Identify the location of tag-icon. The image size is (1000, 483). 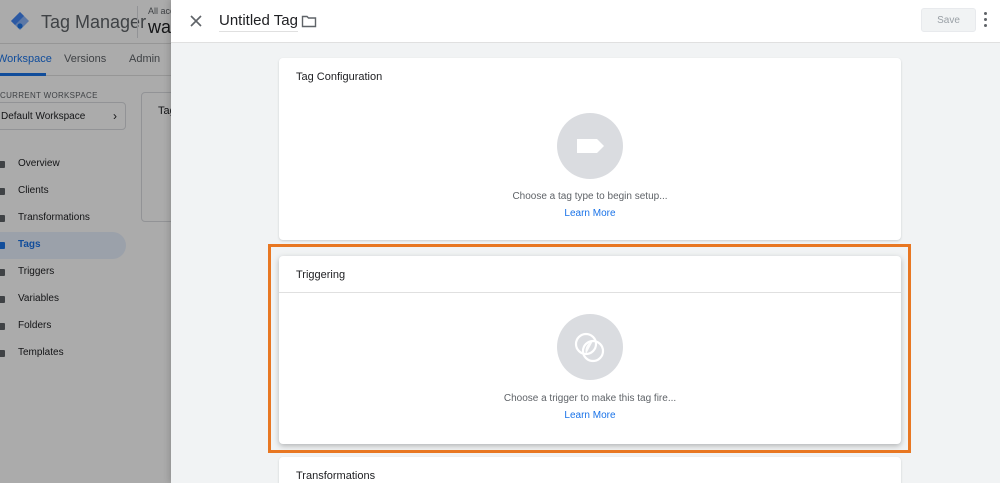
(590, 146).